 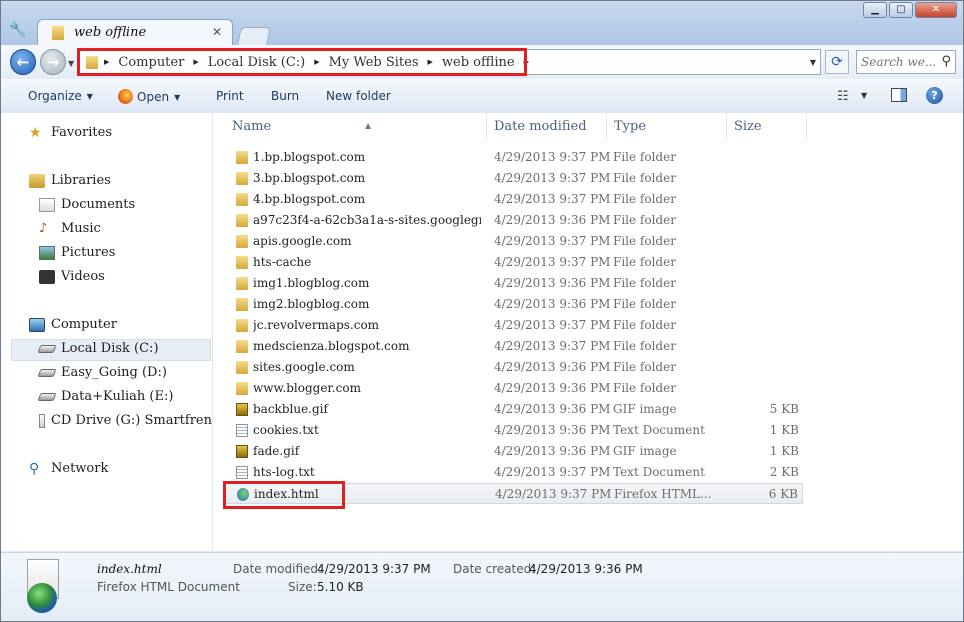 What do you see at coordinates (284, 472) in the screenshot?
I see `file-name: hts-log.txt` at bounding box center [284, 472].